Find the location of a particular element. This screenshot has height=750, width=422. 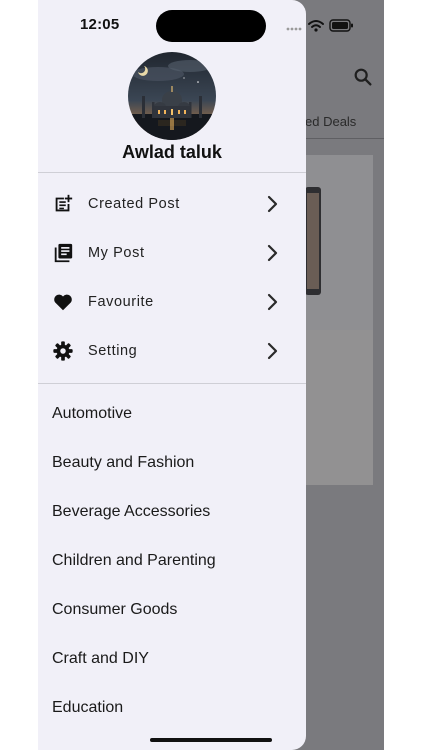

search-icon is located at coordinates (363, 77).